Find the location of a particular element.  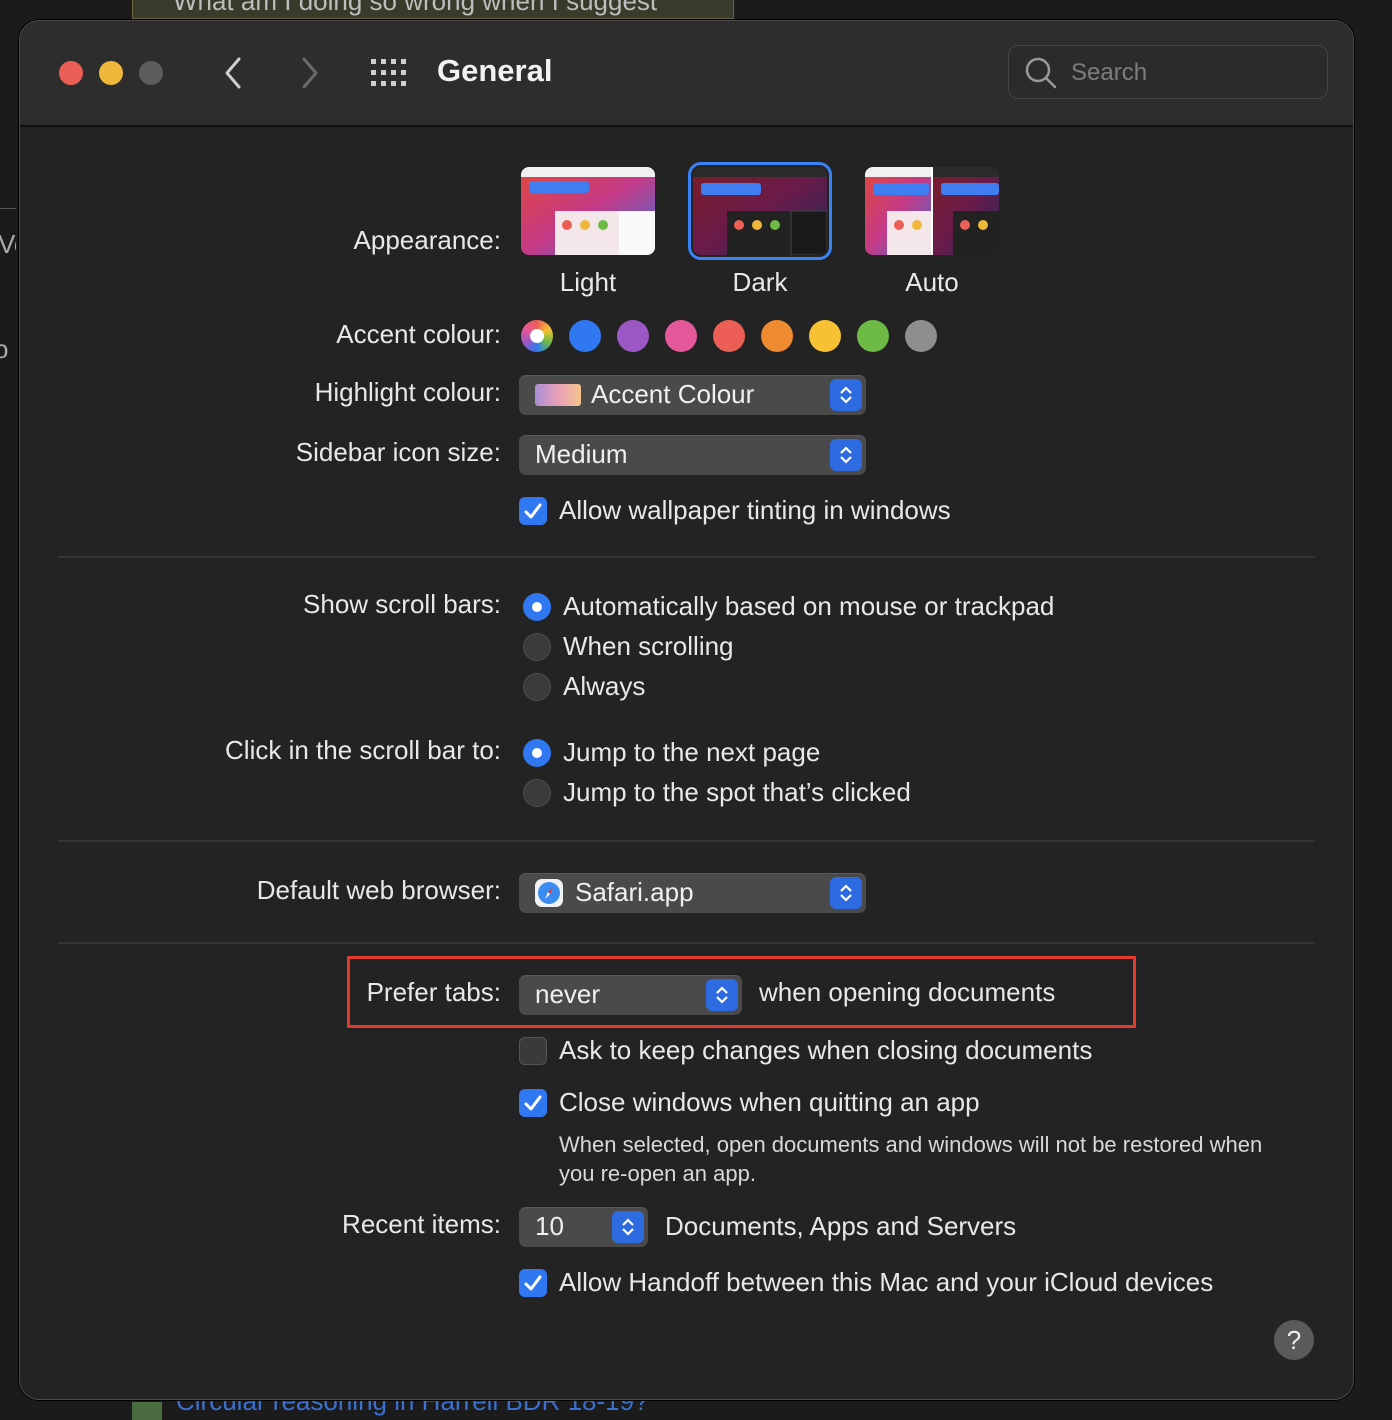

appearance-auto-thumbnail is located at coordinates (932, 211).